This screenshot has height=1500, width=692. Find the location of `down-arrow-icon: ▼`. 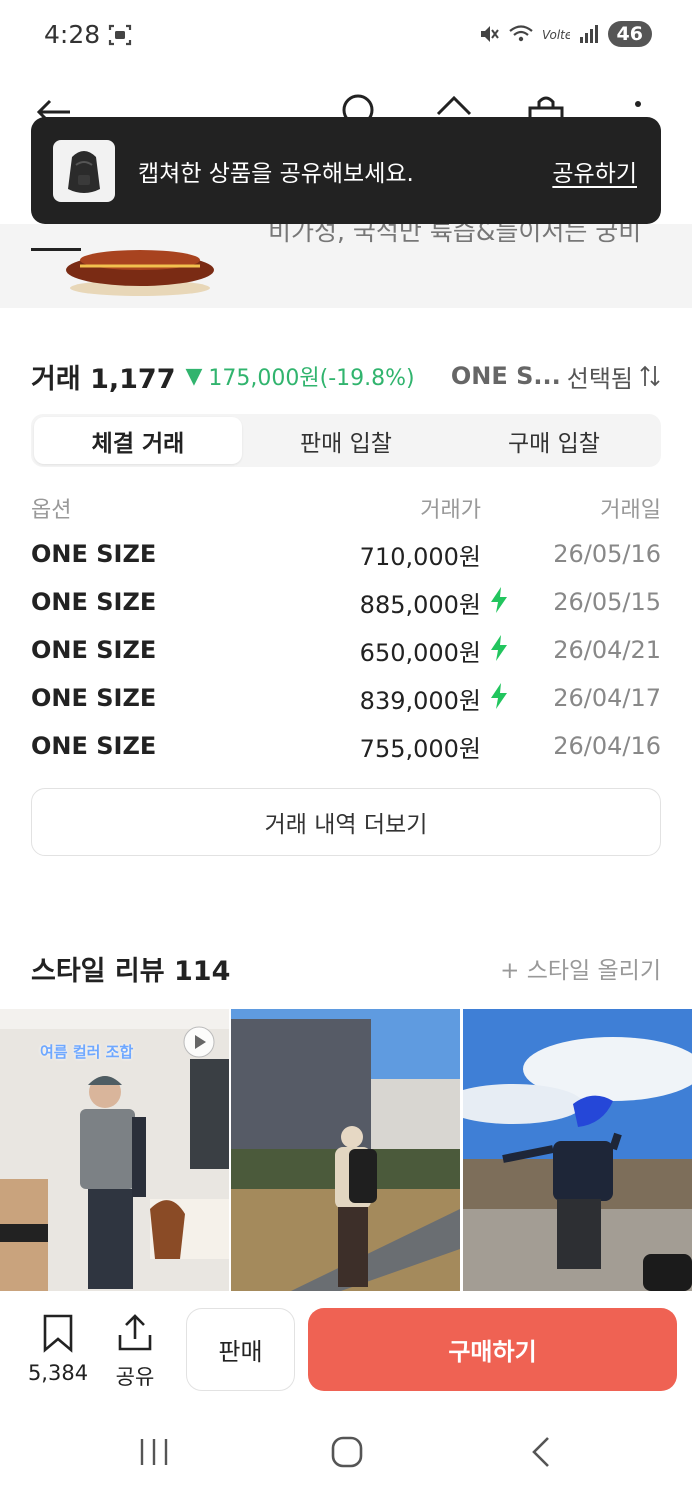

down-arrow-icon: ▼ is located at coordinates (194, 376).